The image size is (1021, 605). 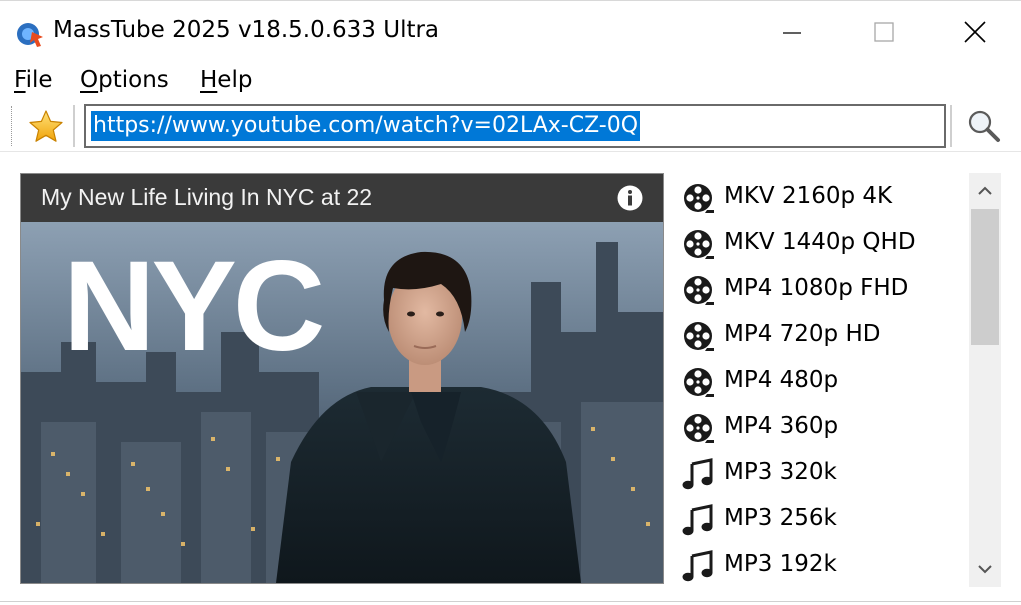 What do you see at coordinates (207, 197) in the screenshot?
I see `video-title: My New Life Living In NYC at 22` at bounding box center [207, 197].